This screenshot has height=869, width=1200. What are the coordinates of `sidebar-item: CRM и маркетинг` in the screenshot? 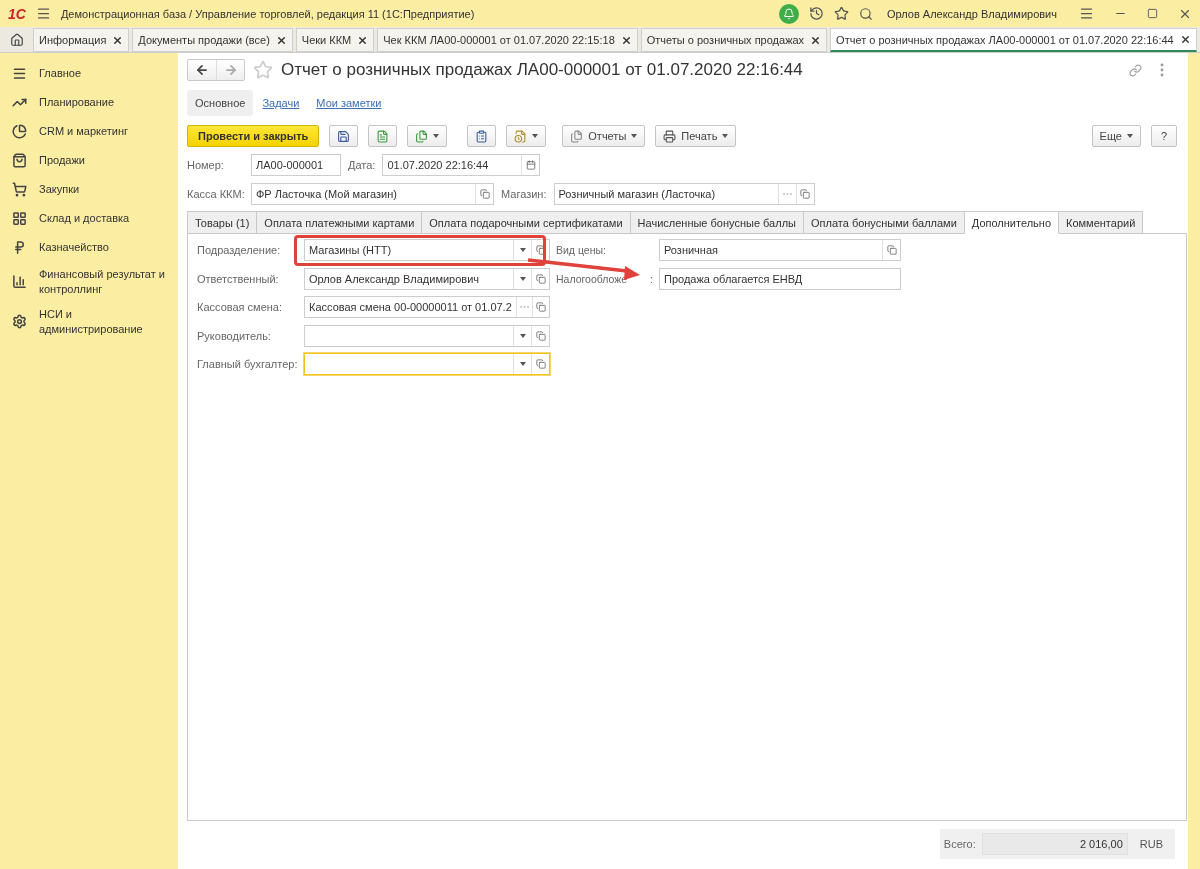 It's located at (89, 131).